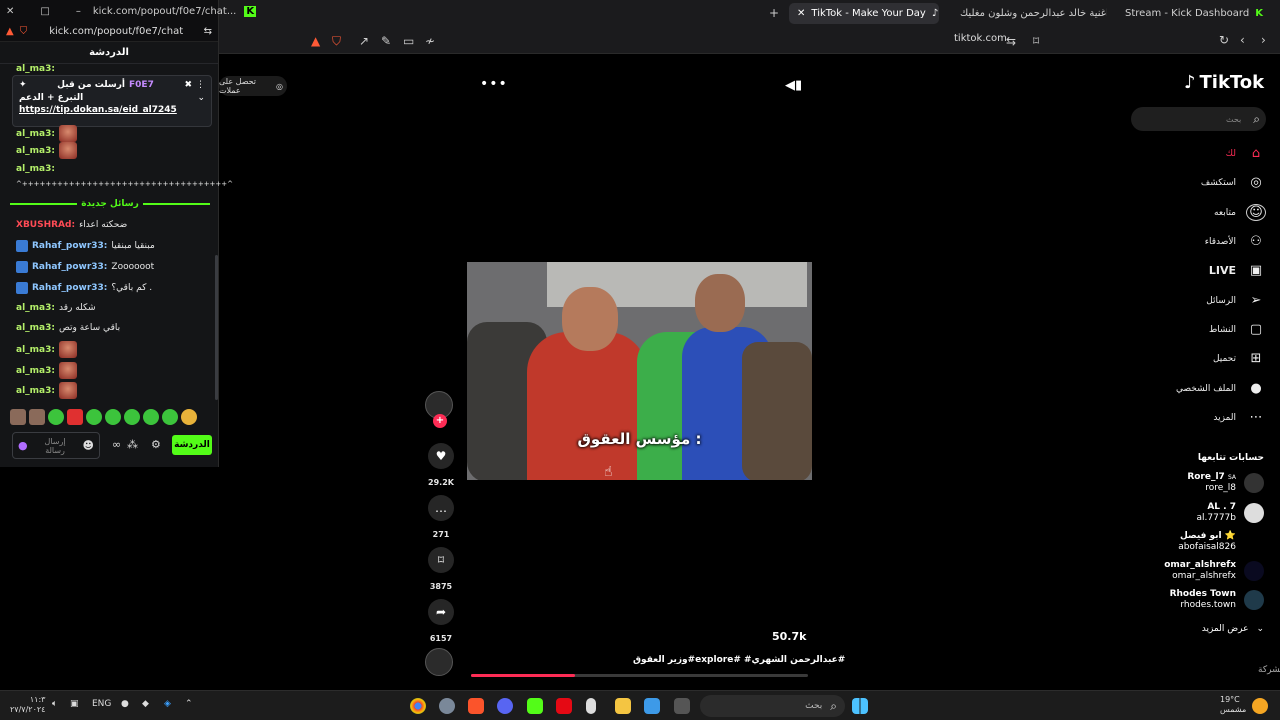  Describe the element at coordinates (200, 85) in the screenshot. I see `pinned-menu-icon: ⋮` at that location.